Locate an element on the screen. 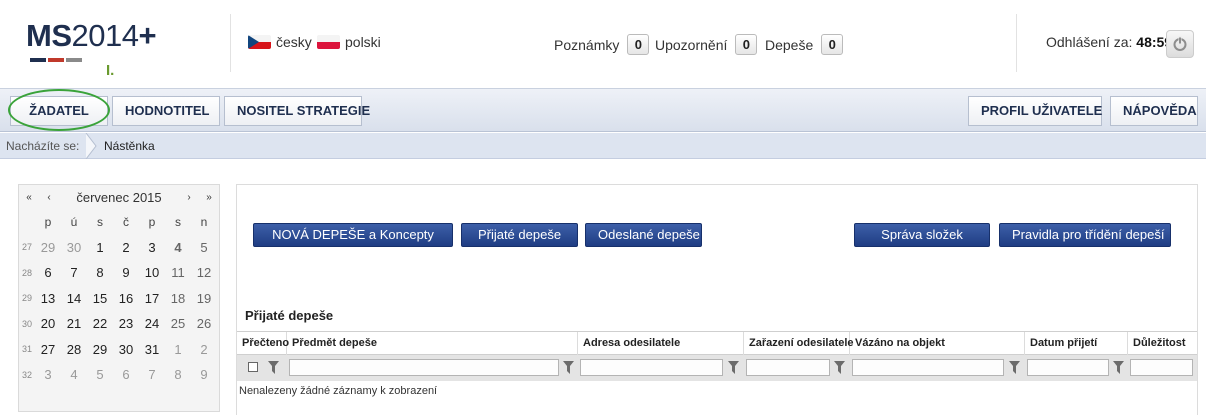 Image resolution: width=1206 pixels, height=415 pixels. week-number: 30 is located at coordinates (26, 323).